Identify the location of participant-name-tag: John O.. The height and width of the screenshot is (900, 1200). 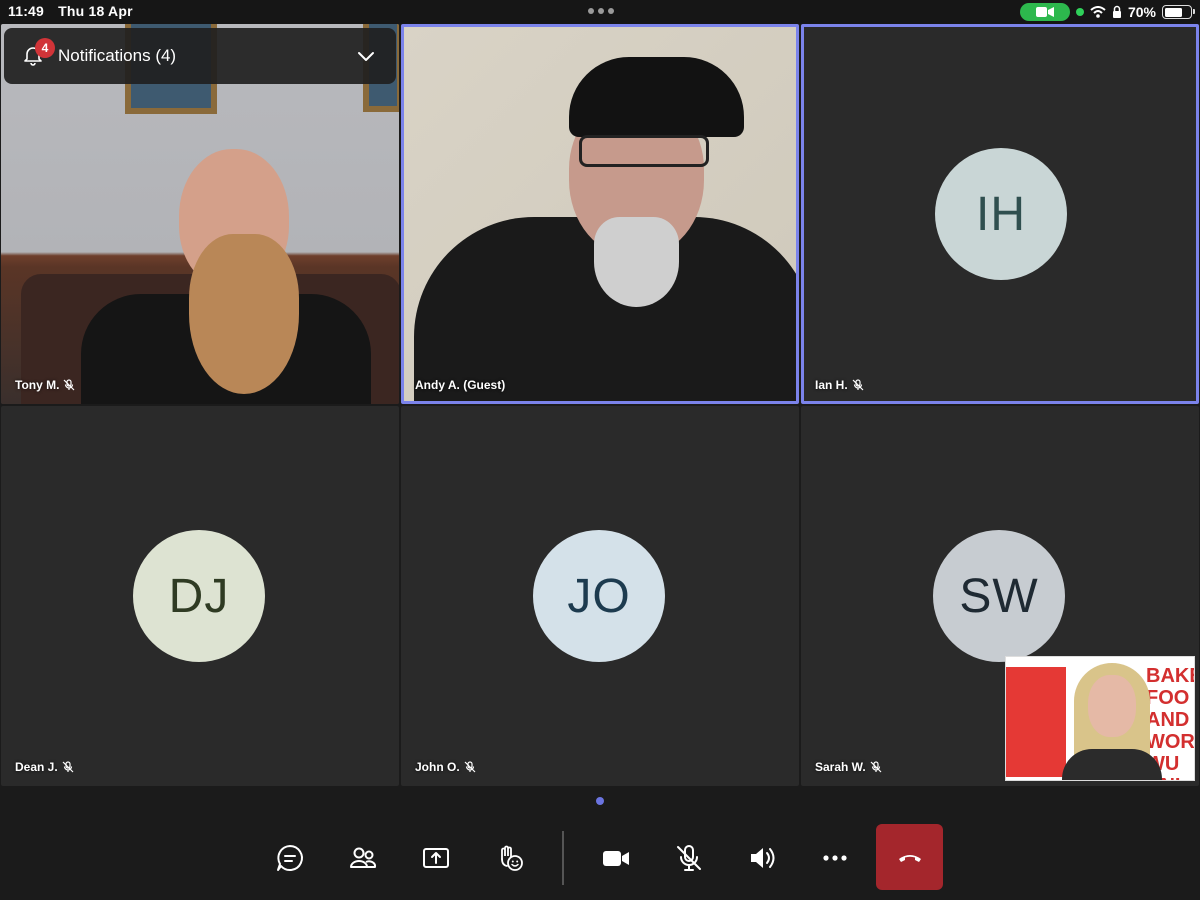
(445, 767).